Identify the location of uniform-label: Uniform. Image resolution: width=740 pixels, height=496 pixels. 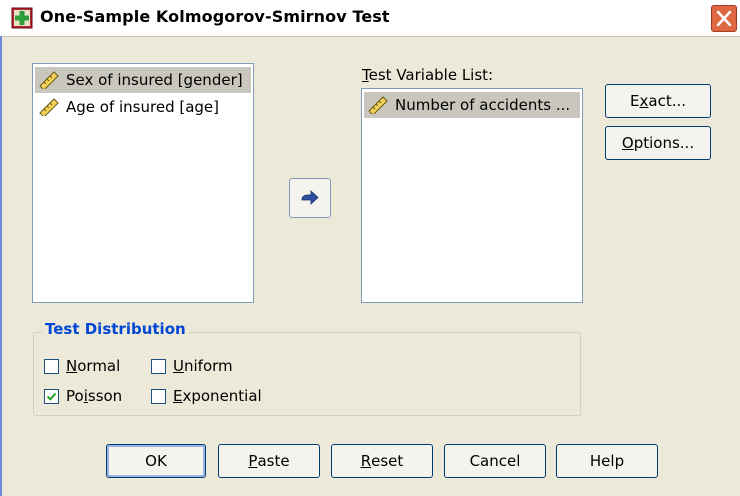
(203, 366).